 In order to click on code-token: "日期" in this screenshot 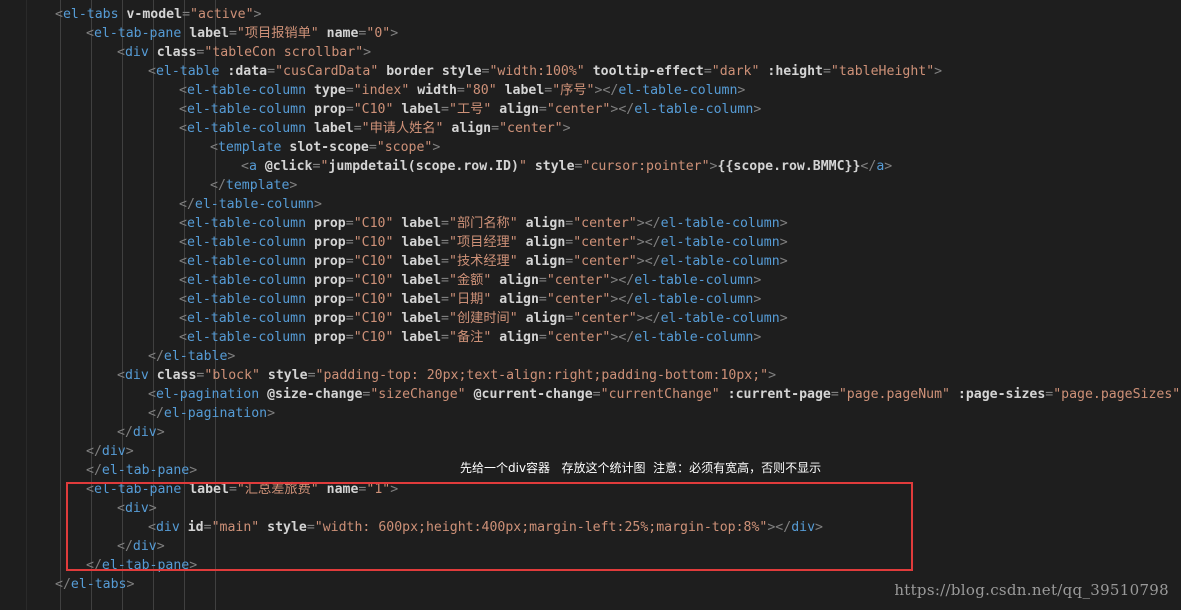, I will do `click(470, 299)`.